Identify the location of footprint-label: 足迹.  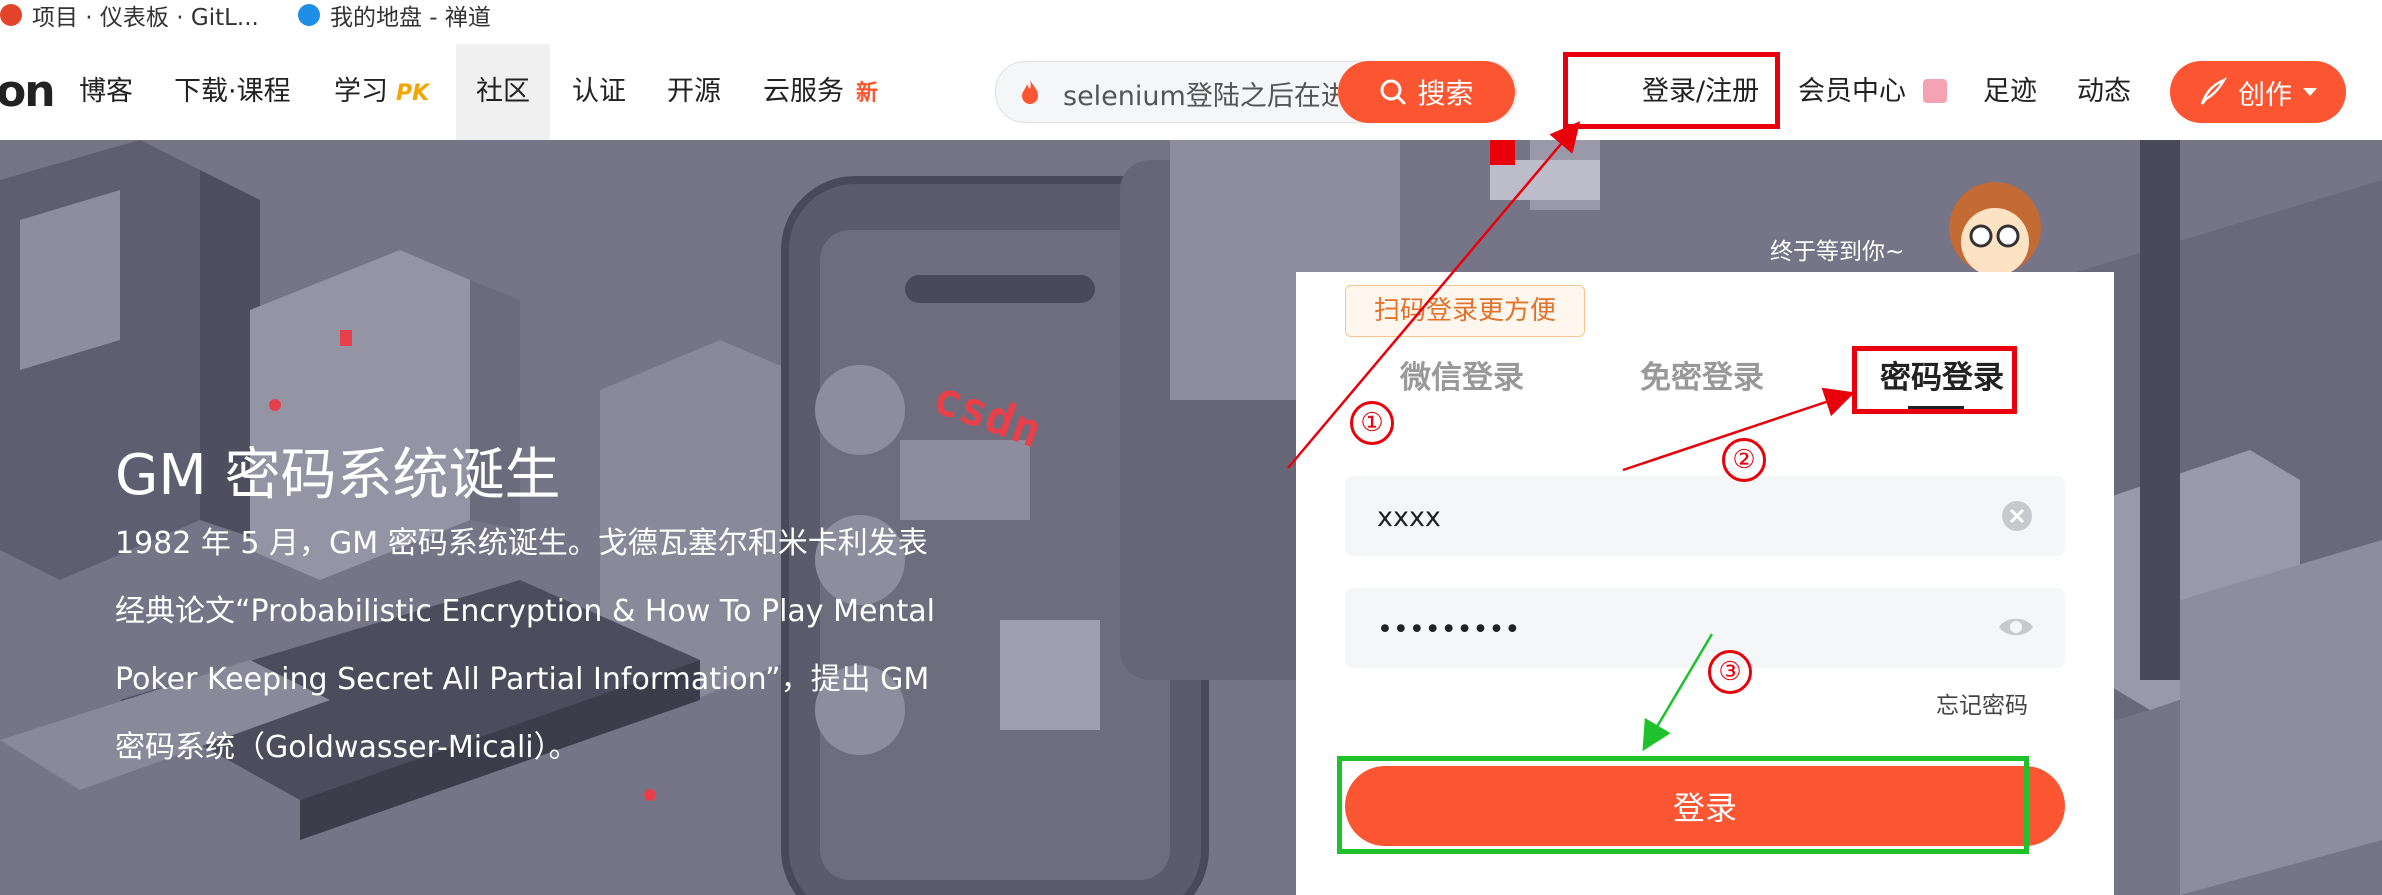
(2010, 91).